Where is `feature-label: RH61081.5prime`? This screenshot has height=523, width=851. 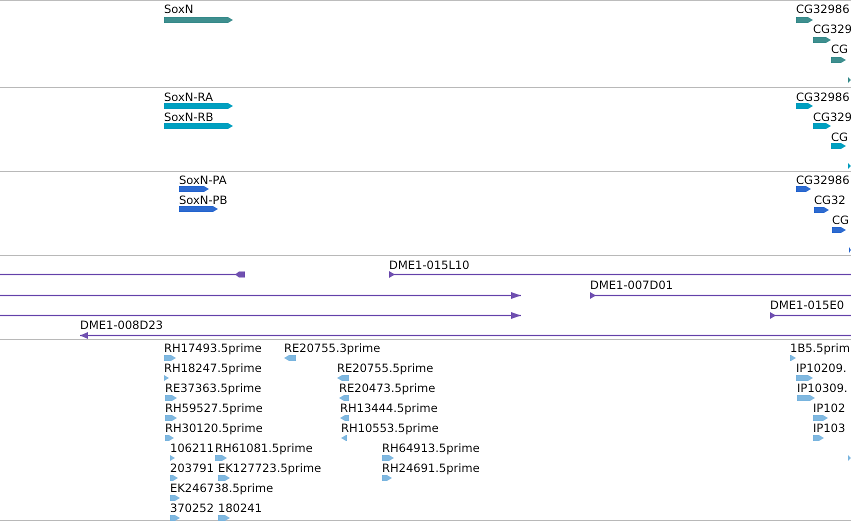
feature-label: RH61081.5prime is located at coordinates (264, 448).